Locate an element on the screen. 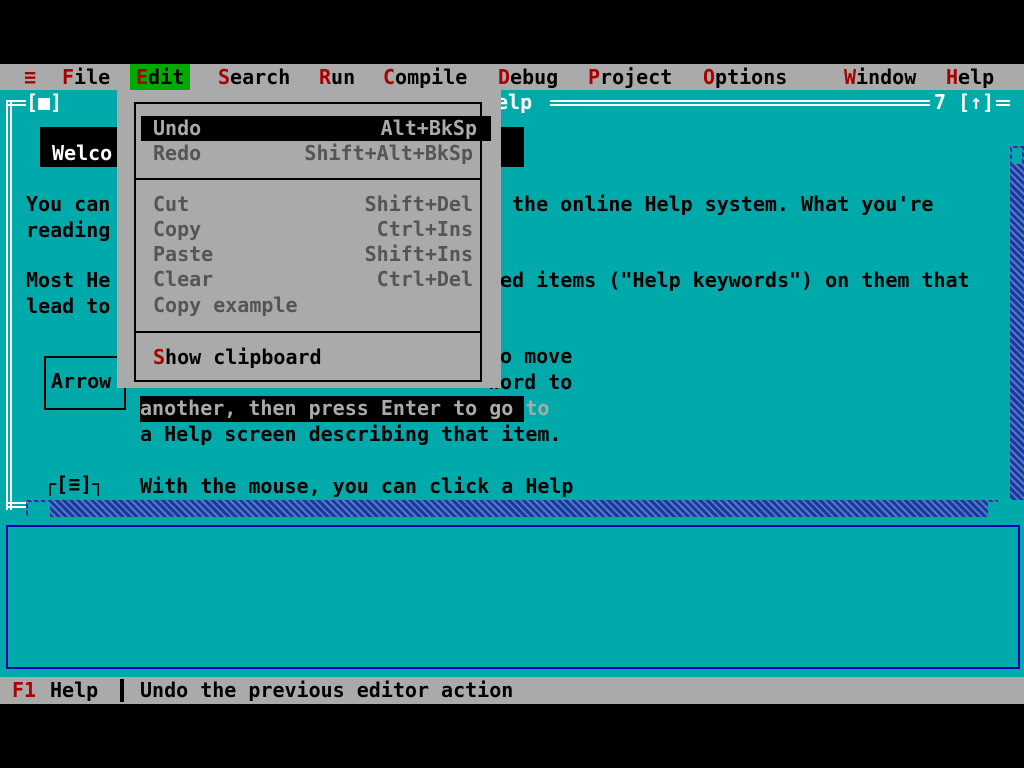  help-para-line3: another, then press Enter to go to is located at coordinates (345, 408).